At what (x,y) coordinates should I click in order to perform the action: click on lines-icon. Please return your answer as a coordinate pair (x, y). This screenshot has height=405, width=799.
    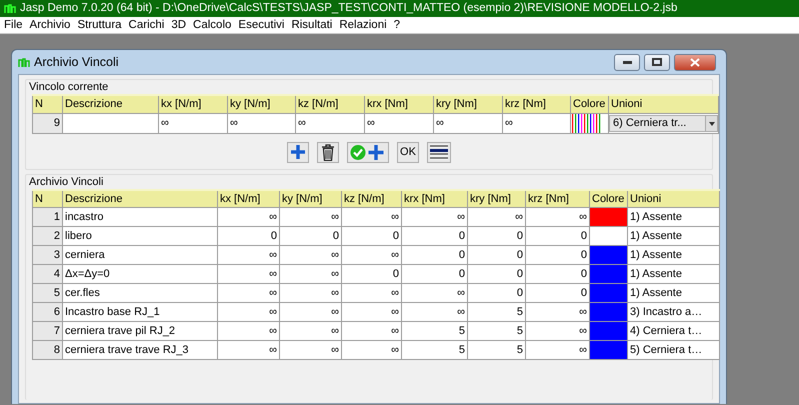
    Looking at the image, I should click on (439, 152).